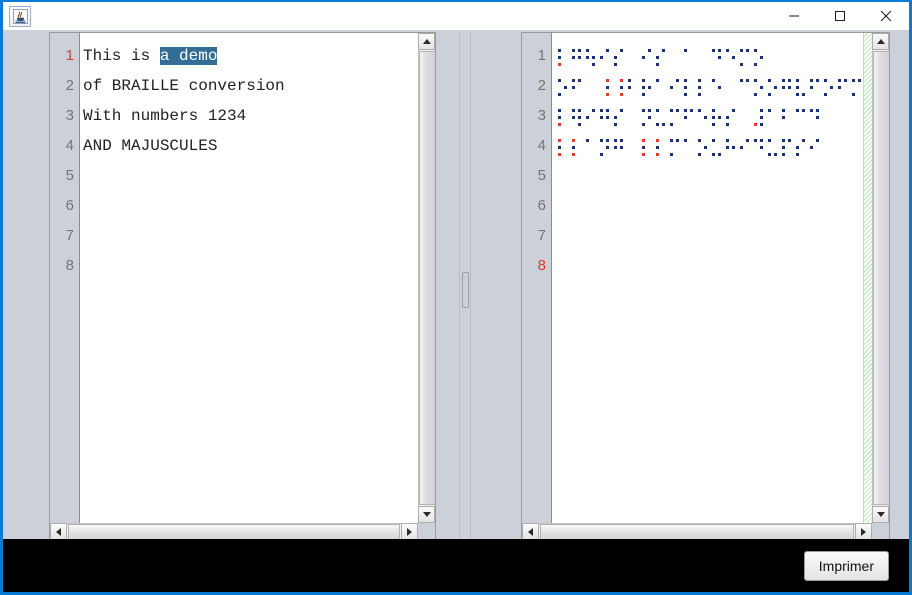 This screenshot has width=912, height=595. Describe the element at coordinates (249, 146) in the screenshot. I see `source-text-line: AND MAJUSCULES` at that location.